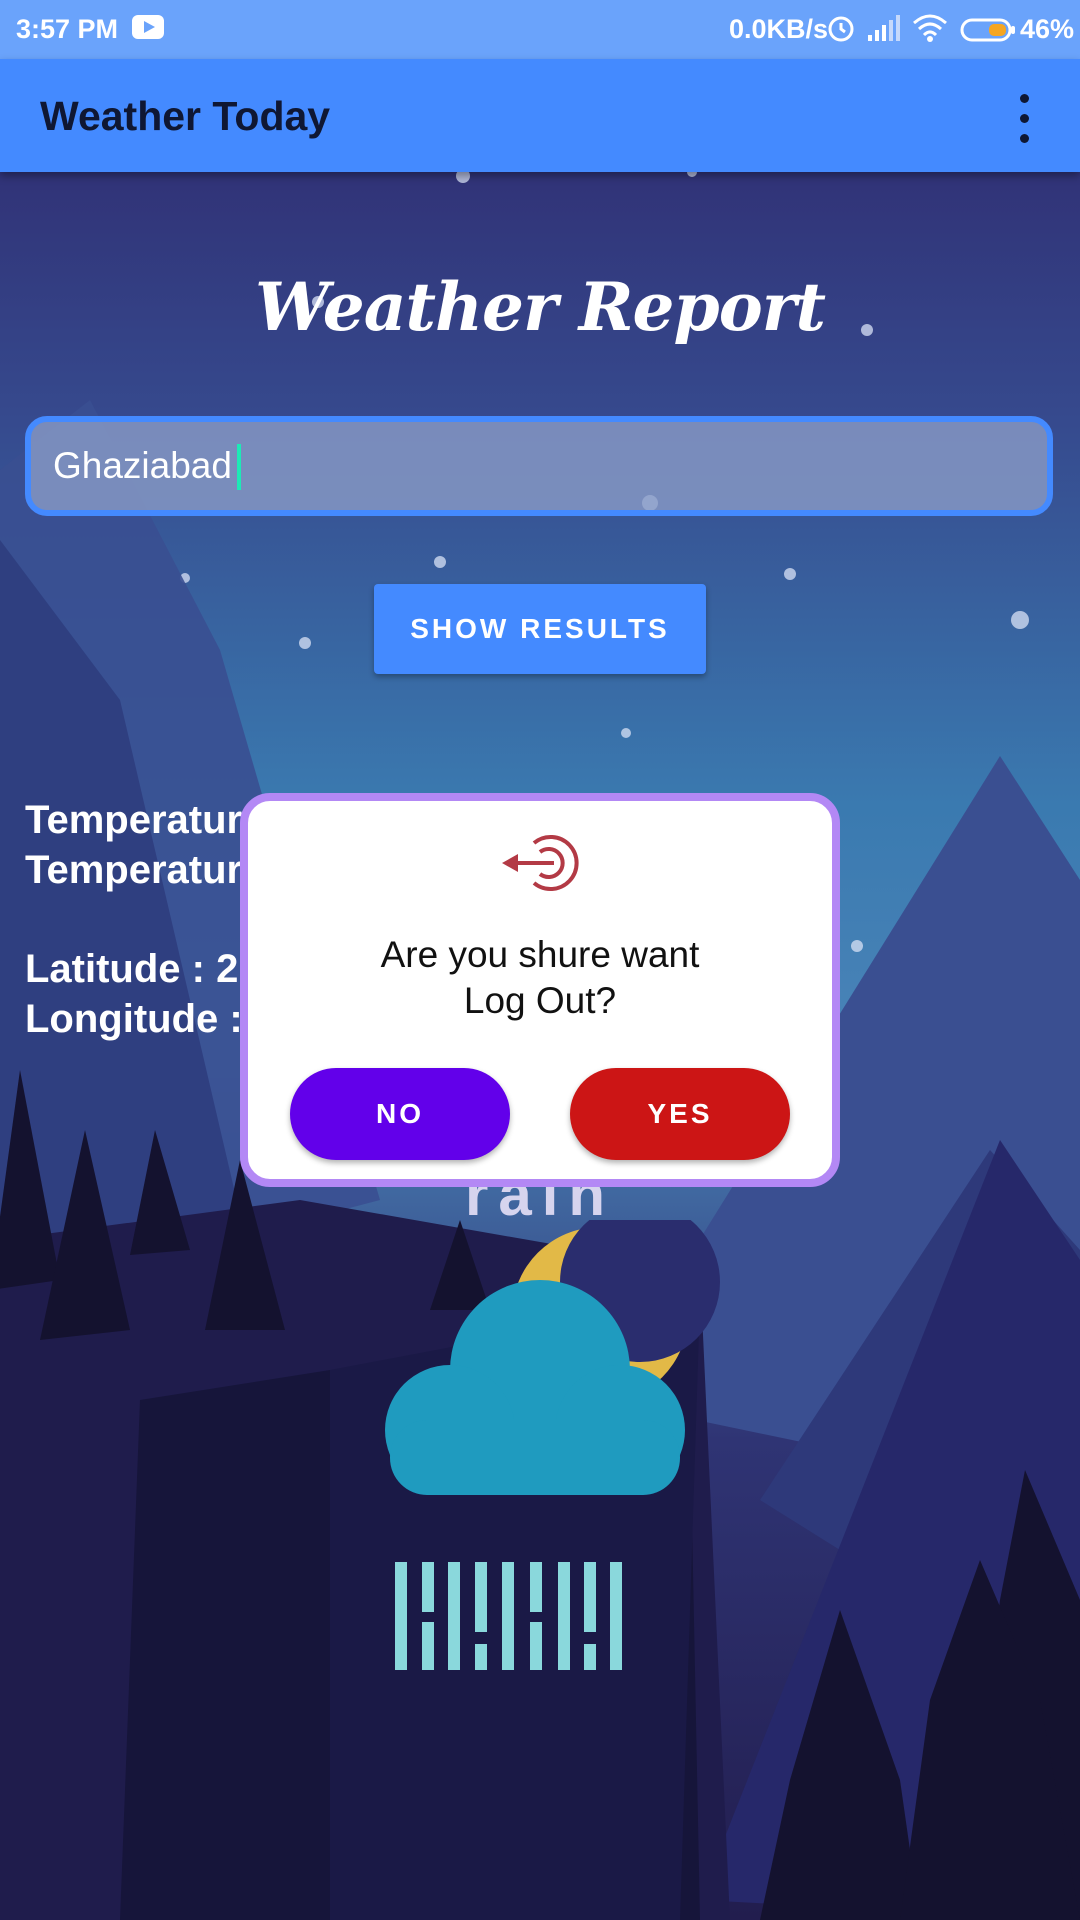  I want to click on yes-button: YES, so click(680, 1114).